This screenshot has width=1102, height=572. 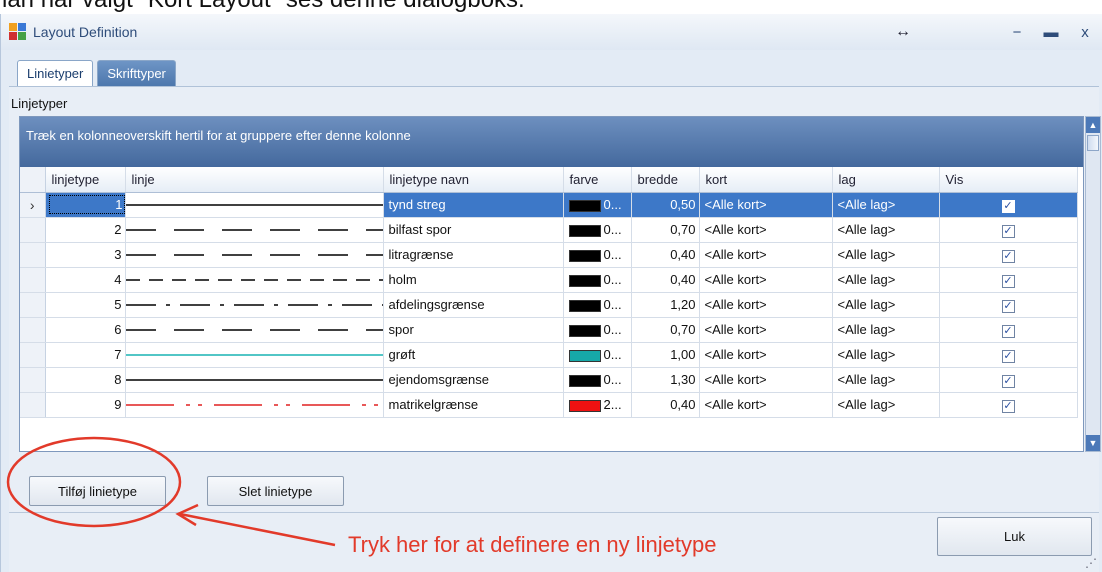 I want to click on cell-linjetype: 5, so click(x=85, y=305).